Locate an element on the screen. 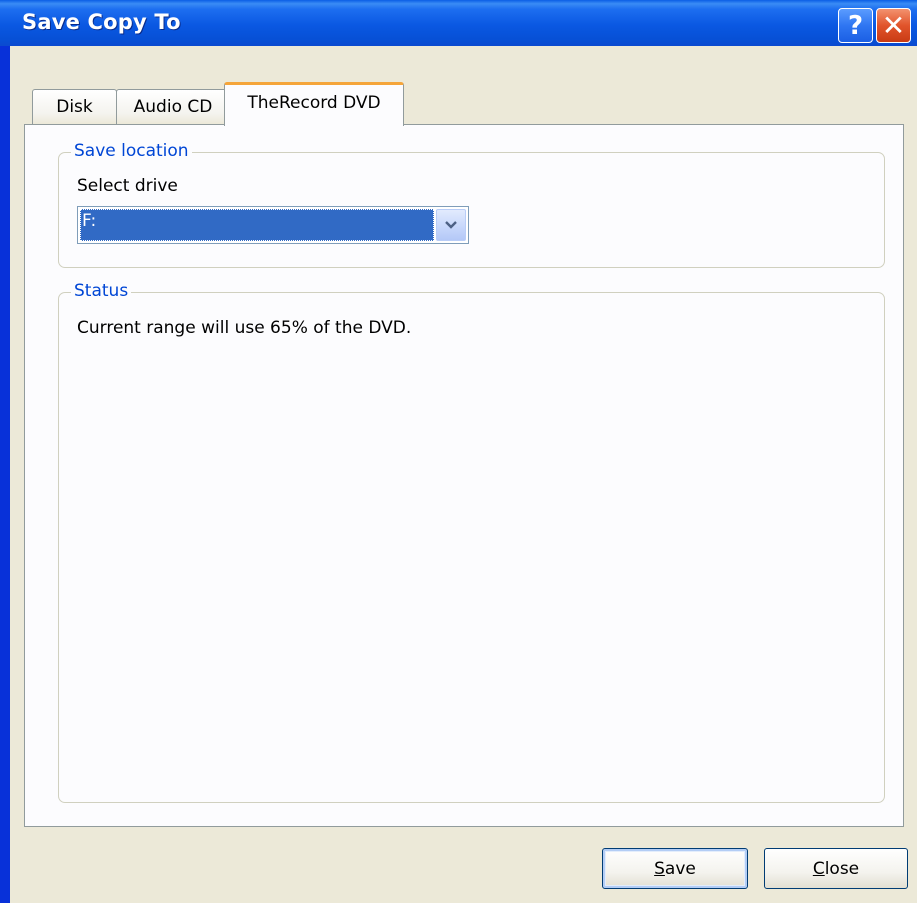 The width and height of the screenshot is (917, 903). save-location-group: Save location Select drive F: is located at coordinates (471, 204).